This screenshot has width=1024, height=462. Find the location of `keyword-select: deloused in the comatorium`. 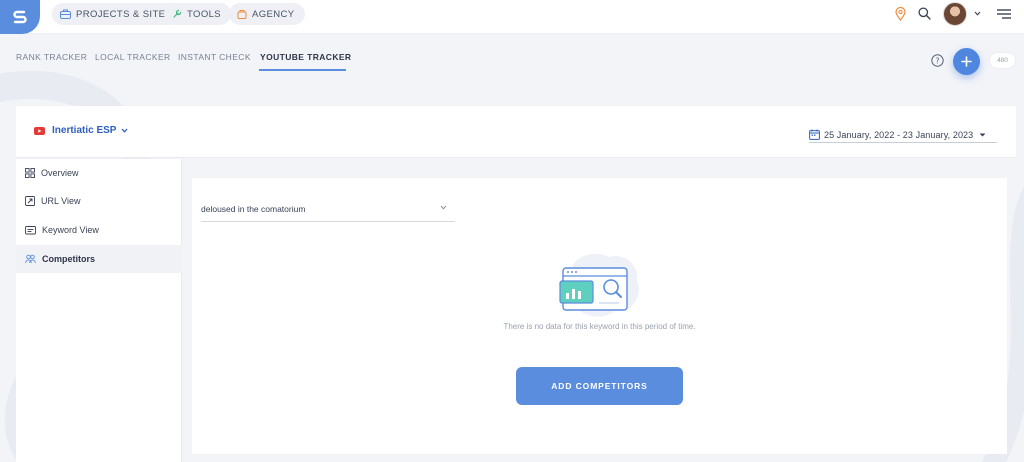

keyword-select: deloused in the comatorium is located at coordinates (328, 209).